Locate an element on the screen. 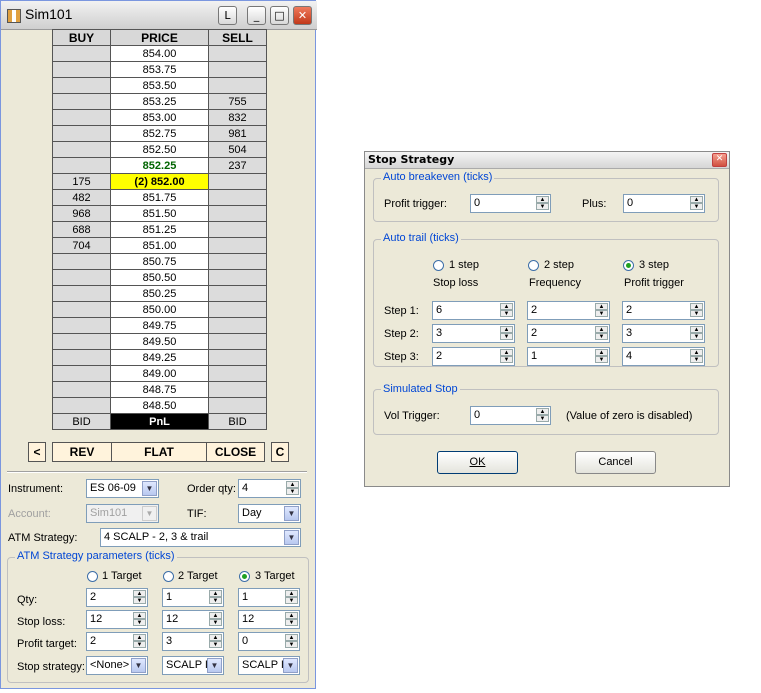 This screenshot has width=761, height=693. step2-radio is located at coordinates (533, 265).